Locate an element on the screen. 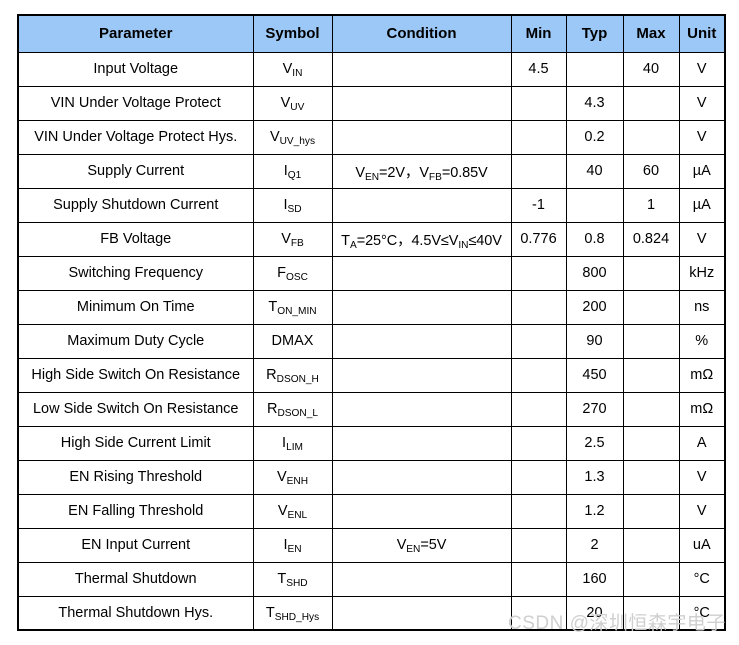 This screenshot has height=645, width=739. cell-symbol: ILIM is located at coordinates (292, 443).